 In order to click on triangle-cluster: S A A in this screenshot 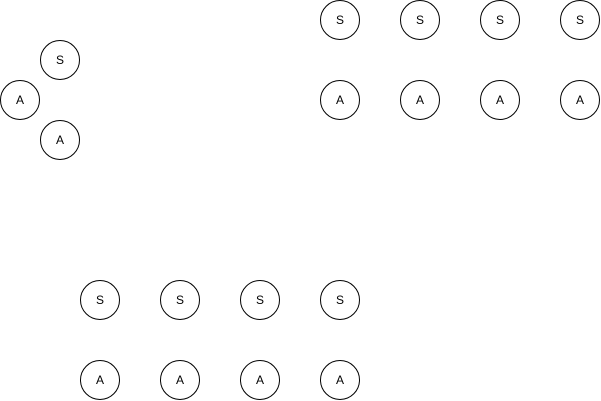, I will do `click(40, 100)`.